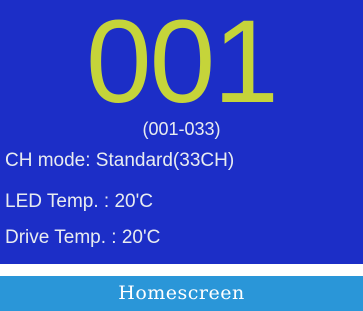 Image resolution: width=363 pixels, height=311 pixels. I want to click on screen-caption: Homescreen, so click(181, 293).